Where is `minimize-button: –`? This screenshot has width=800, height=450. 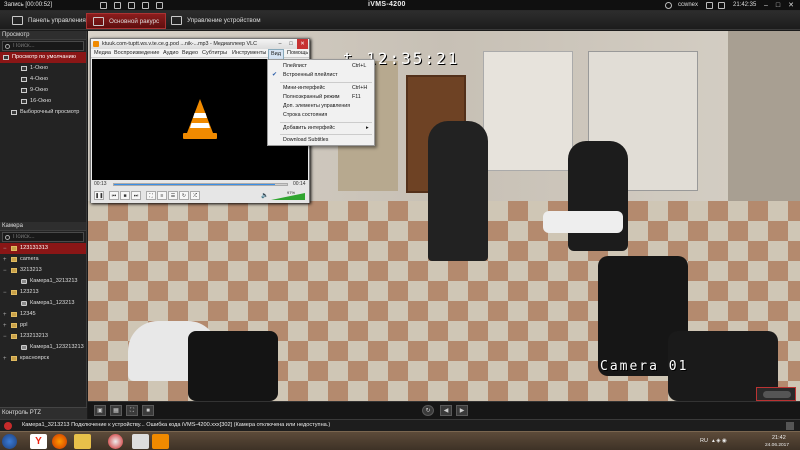 minimize-button: – is located at coordinates (766, 5).